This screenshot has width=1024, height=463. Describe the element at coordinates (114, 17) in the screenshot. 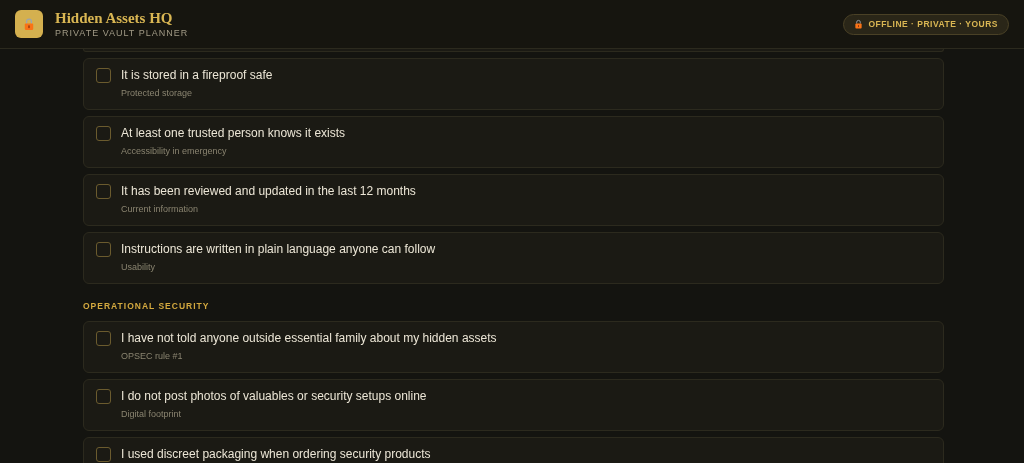

I see `app-title: Hidden Assets HQ` at that location.